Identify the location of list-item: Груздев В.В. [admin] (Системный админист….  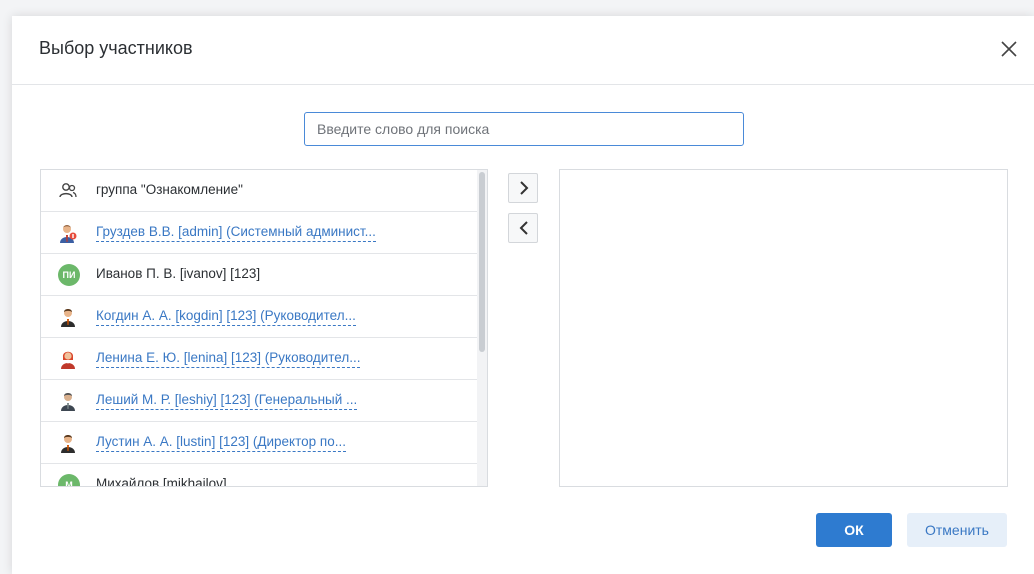
(259, 233).